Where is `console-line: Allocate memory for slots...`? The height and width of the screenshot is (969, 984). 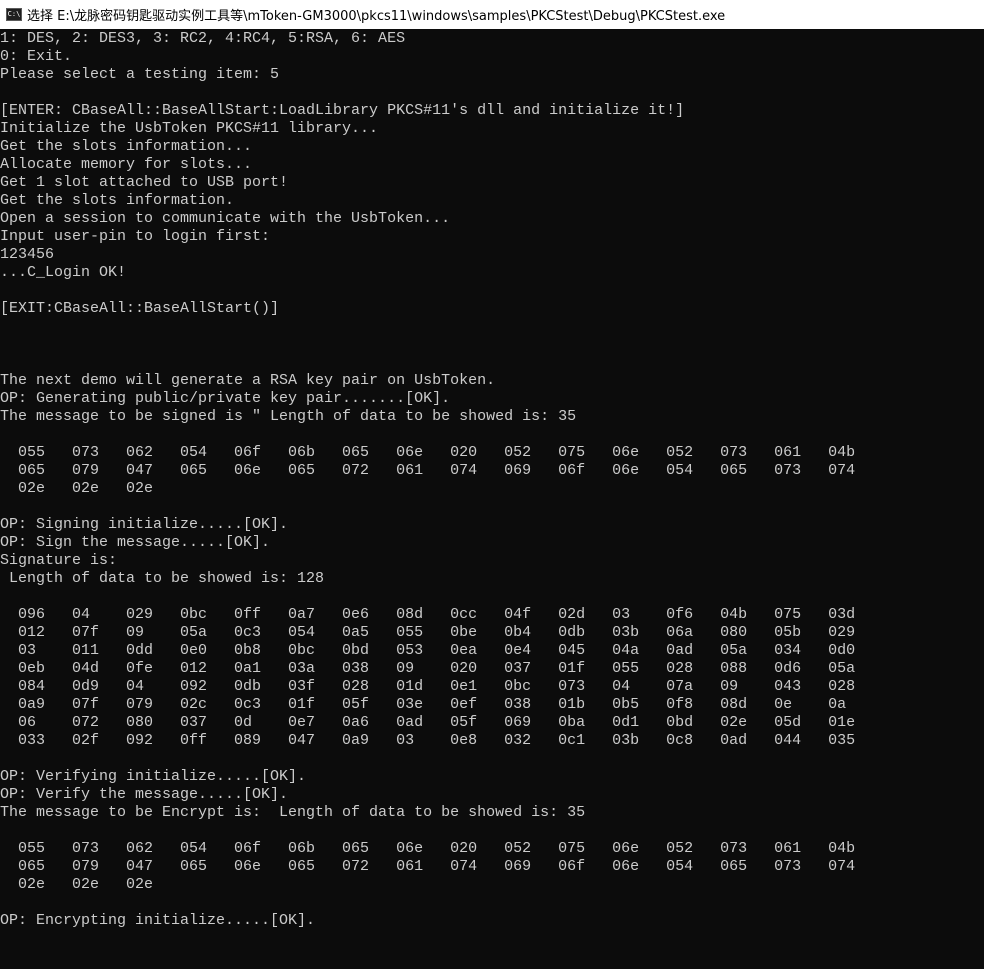 console-line: Allocate memory for slots... is located at coordinates (126, 164).